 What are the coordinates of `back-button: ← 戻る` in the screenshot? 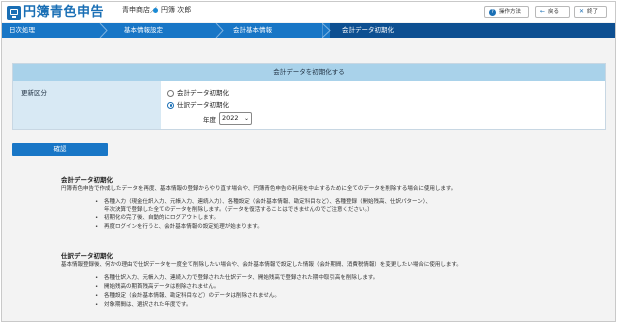 It's located at (552, 12).